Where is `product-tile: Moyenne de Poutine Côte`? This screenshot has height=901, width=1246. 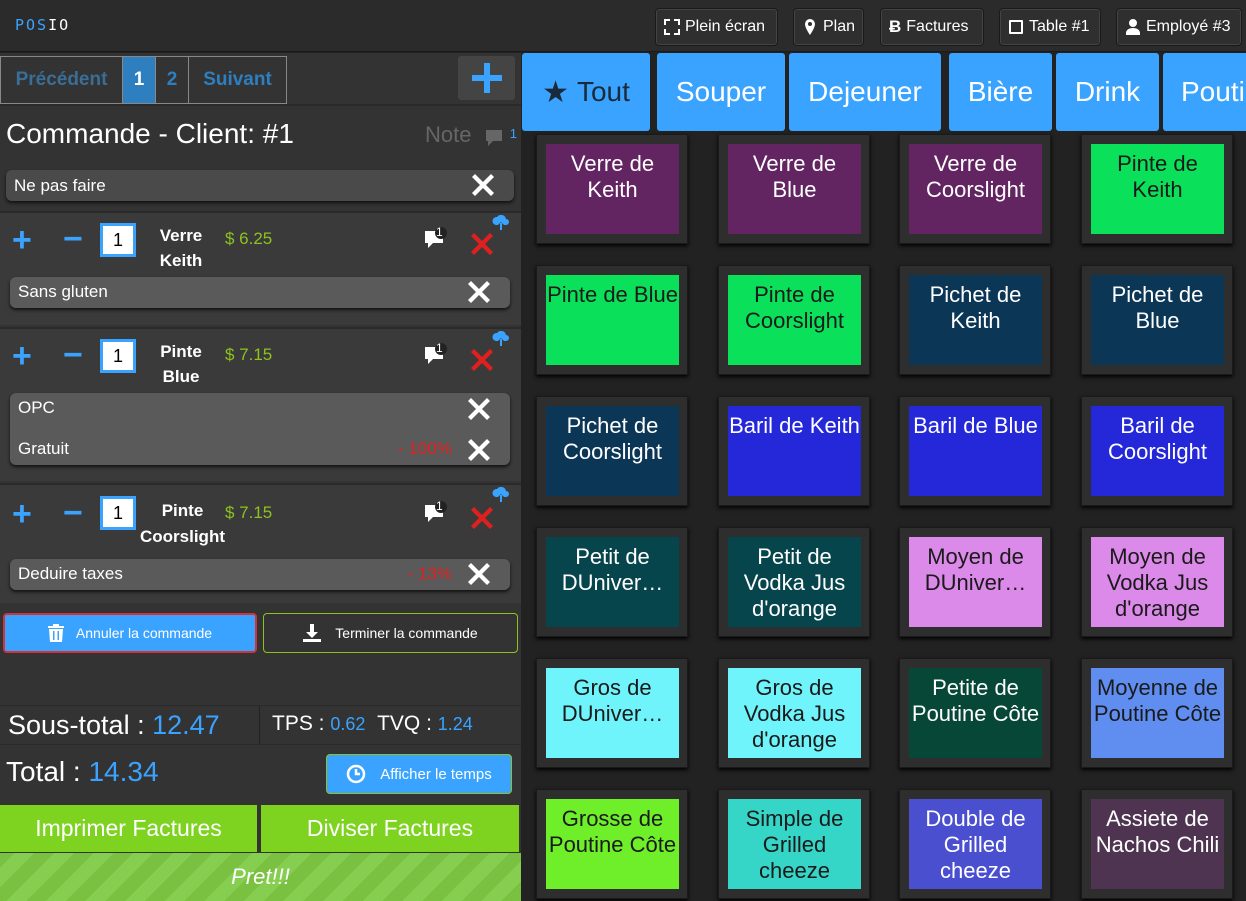
product-tile: Moyenne de Poutine Côte is located at coordinates (1157, 713).